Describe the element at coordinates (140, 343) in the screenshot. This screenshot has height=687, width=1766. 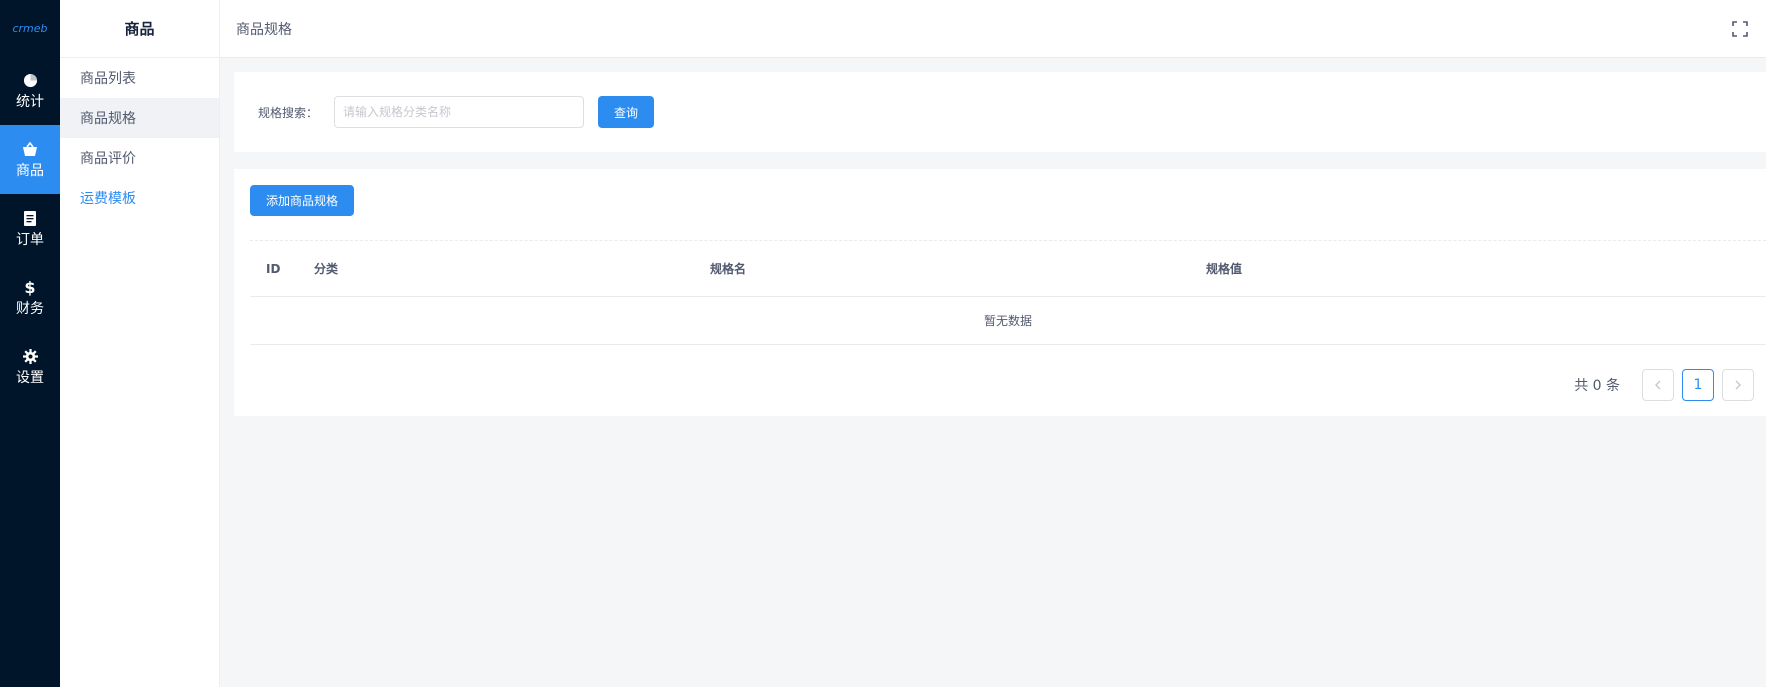
I see `sub-navigation: 商品 商品列表 商品规格 商品评价 运费模板` at that location.